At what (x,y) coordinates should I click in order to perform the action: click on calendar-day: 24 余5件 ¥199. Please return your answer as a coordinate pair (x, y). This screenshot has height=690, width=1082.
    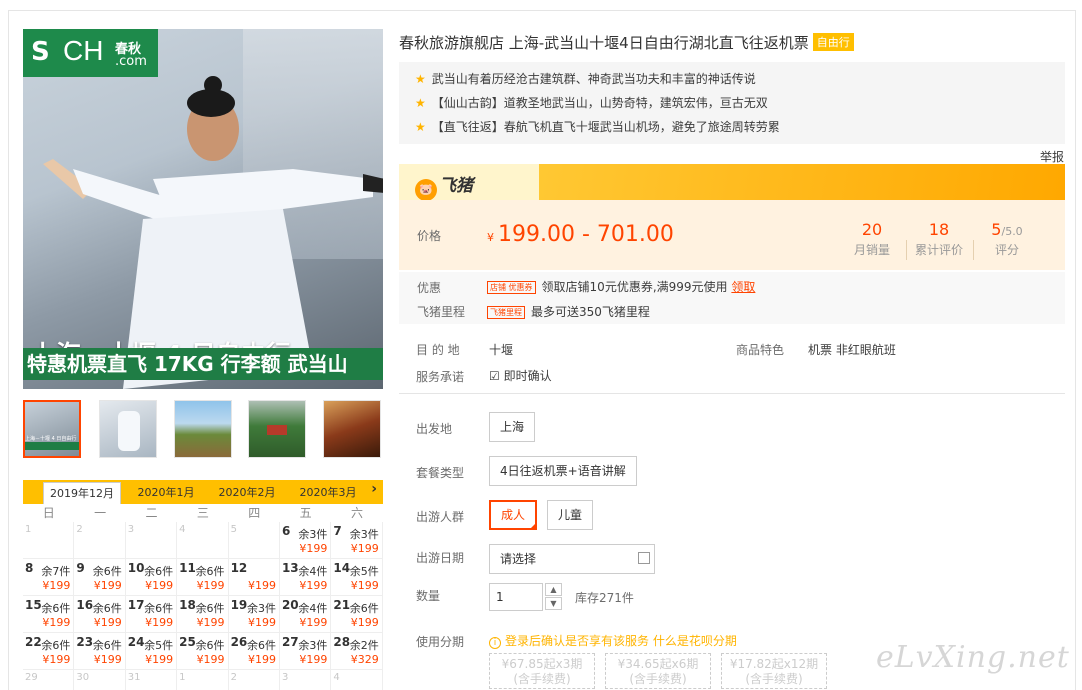
    Looking at the image, I should click on (151, 651).